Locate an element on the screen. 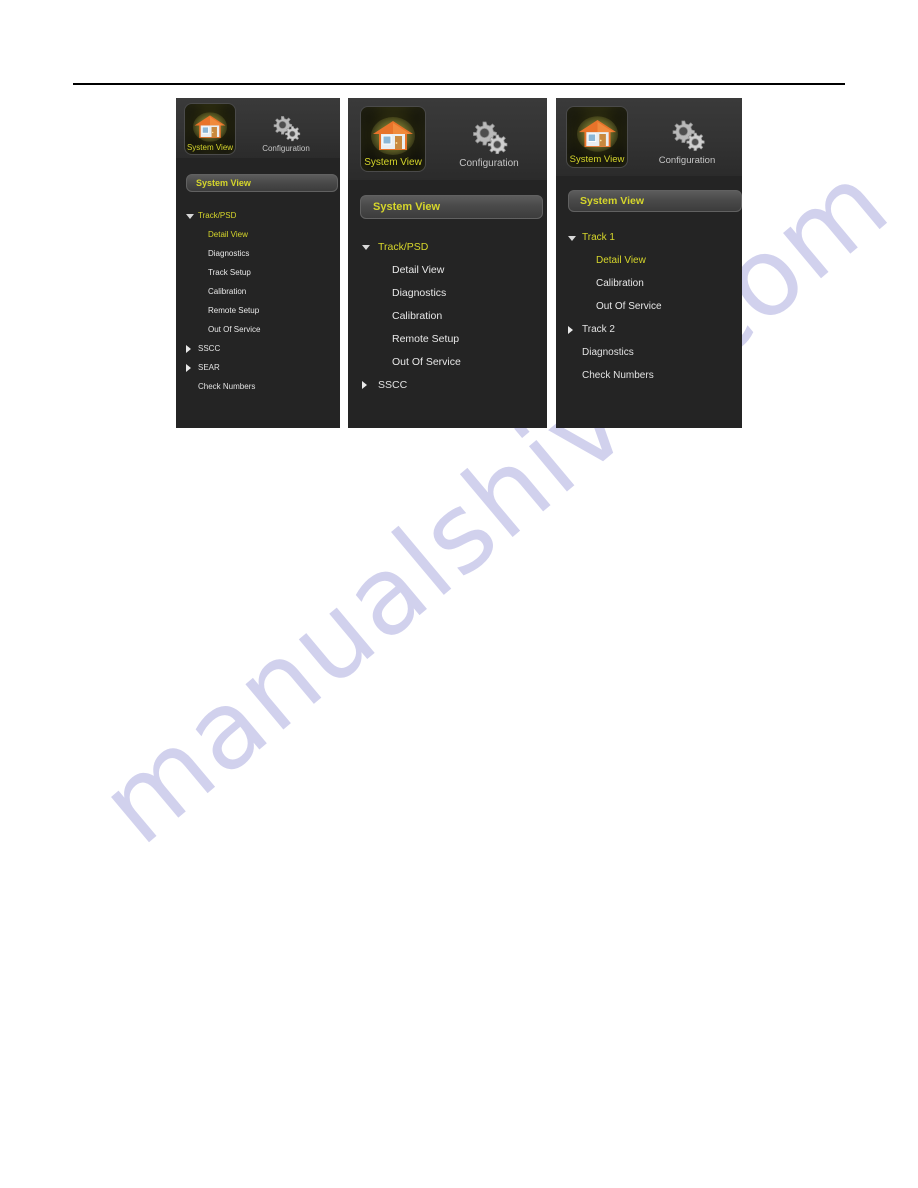 The width and height of the screenshot is (918, 1188). menu-item-track-setup: Track Setup is located at coordinates (258, 272).